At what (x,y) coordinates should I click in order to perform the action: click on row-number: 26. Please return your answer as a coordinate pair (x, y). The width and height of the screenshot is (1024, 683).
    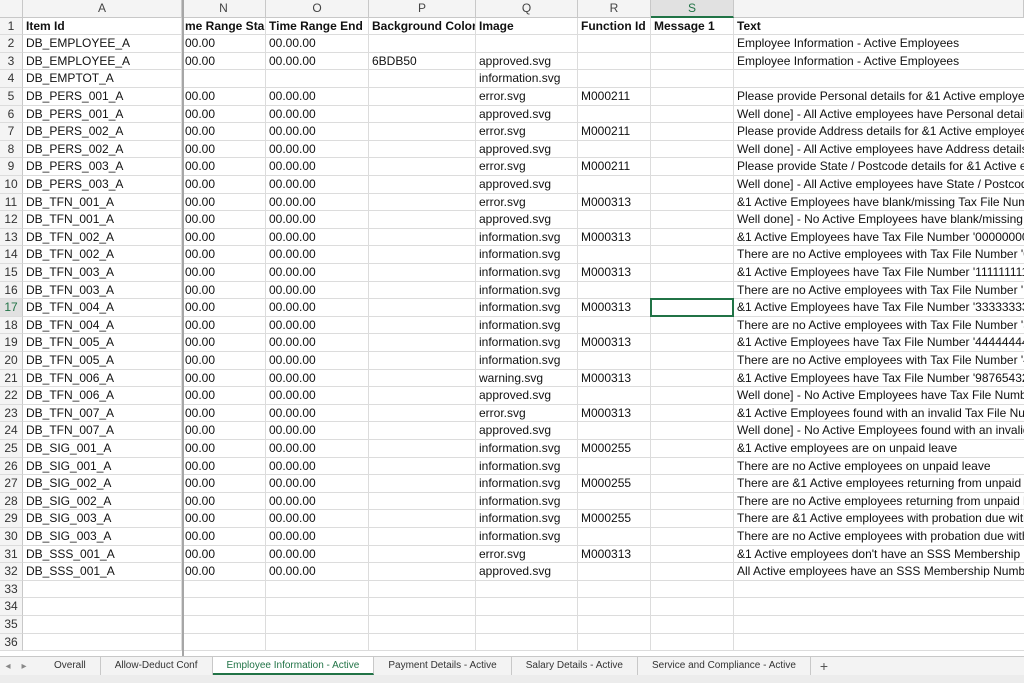
    Looking at the image, I should click on (11, 466).